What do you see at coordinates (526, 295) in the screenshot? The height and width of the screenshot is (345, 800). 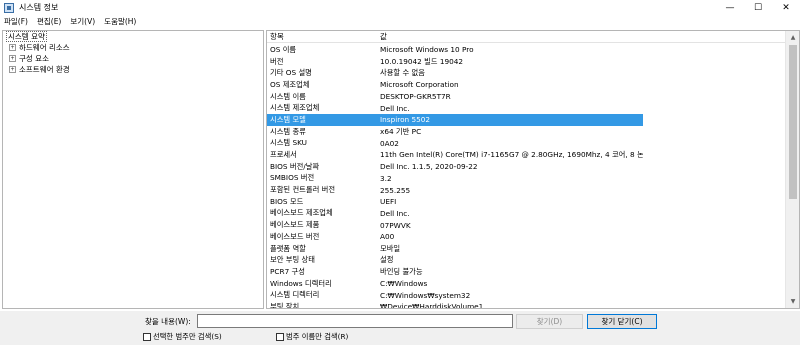 I see `table-row: 시스템 디렉터리 C:₩Windows₩system32` at bounding box center [526, 295].